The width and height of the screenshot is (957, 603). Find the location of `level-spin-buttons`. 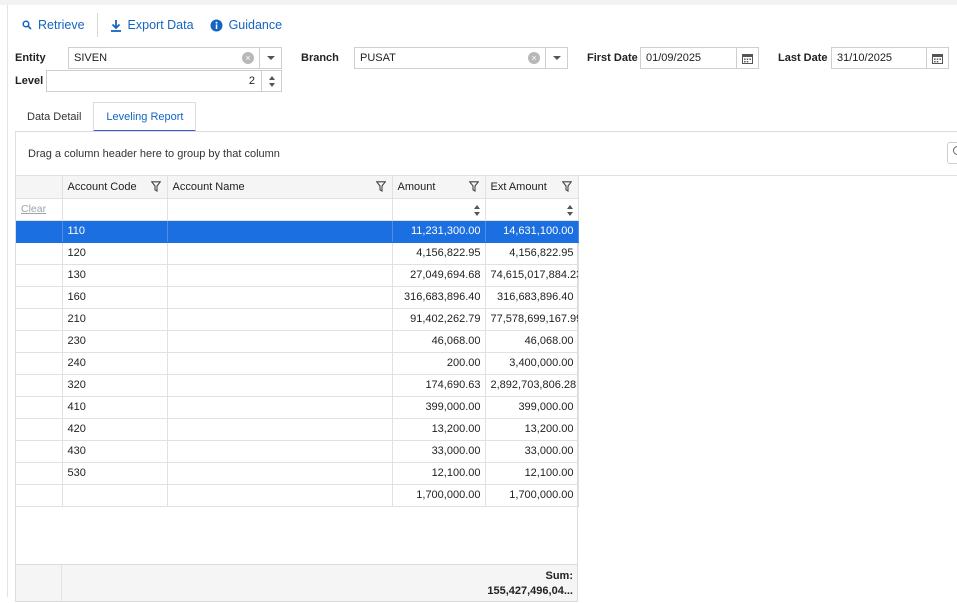

level-spin-buttons is located at coordinates (271, 81).